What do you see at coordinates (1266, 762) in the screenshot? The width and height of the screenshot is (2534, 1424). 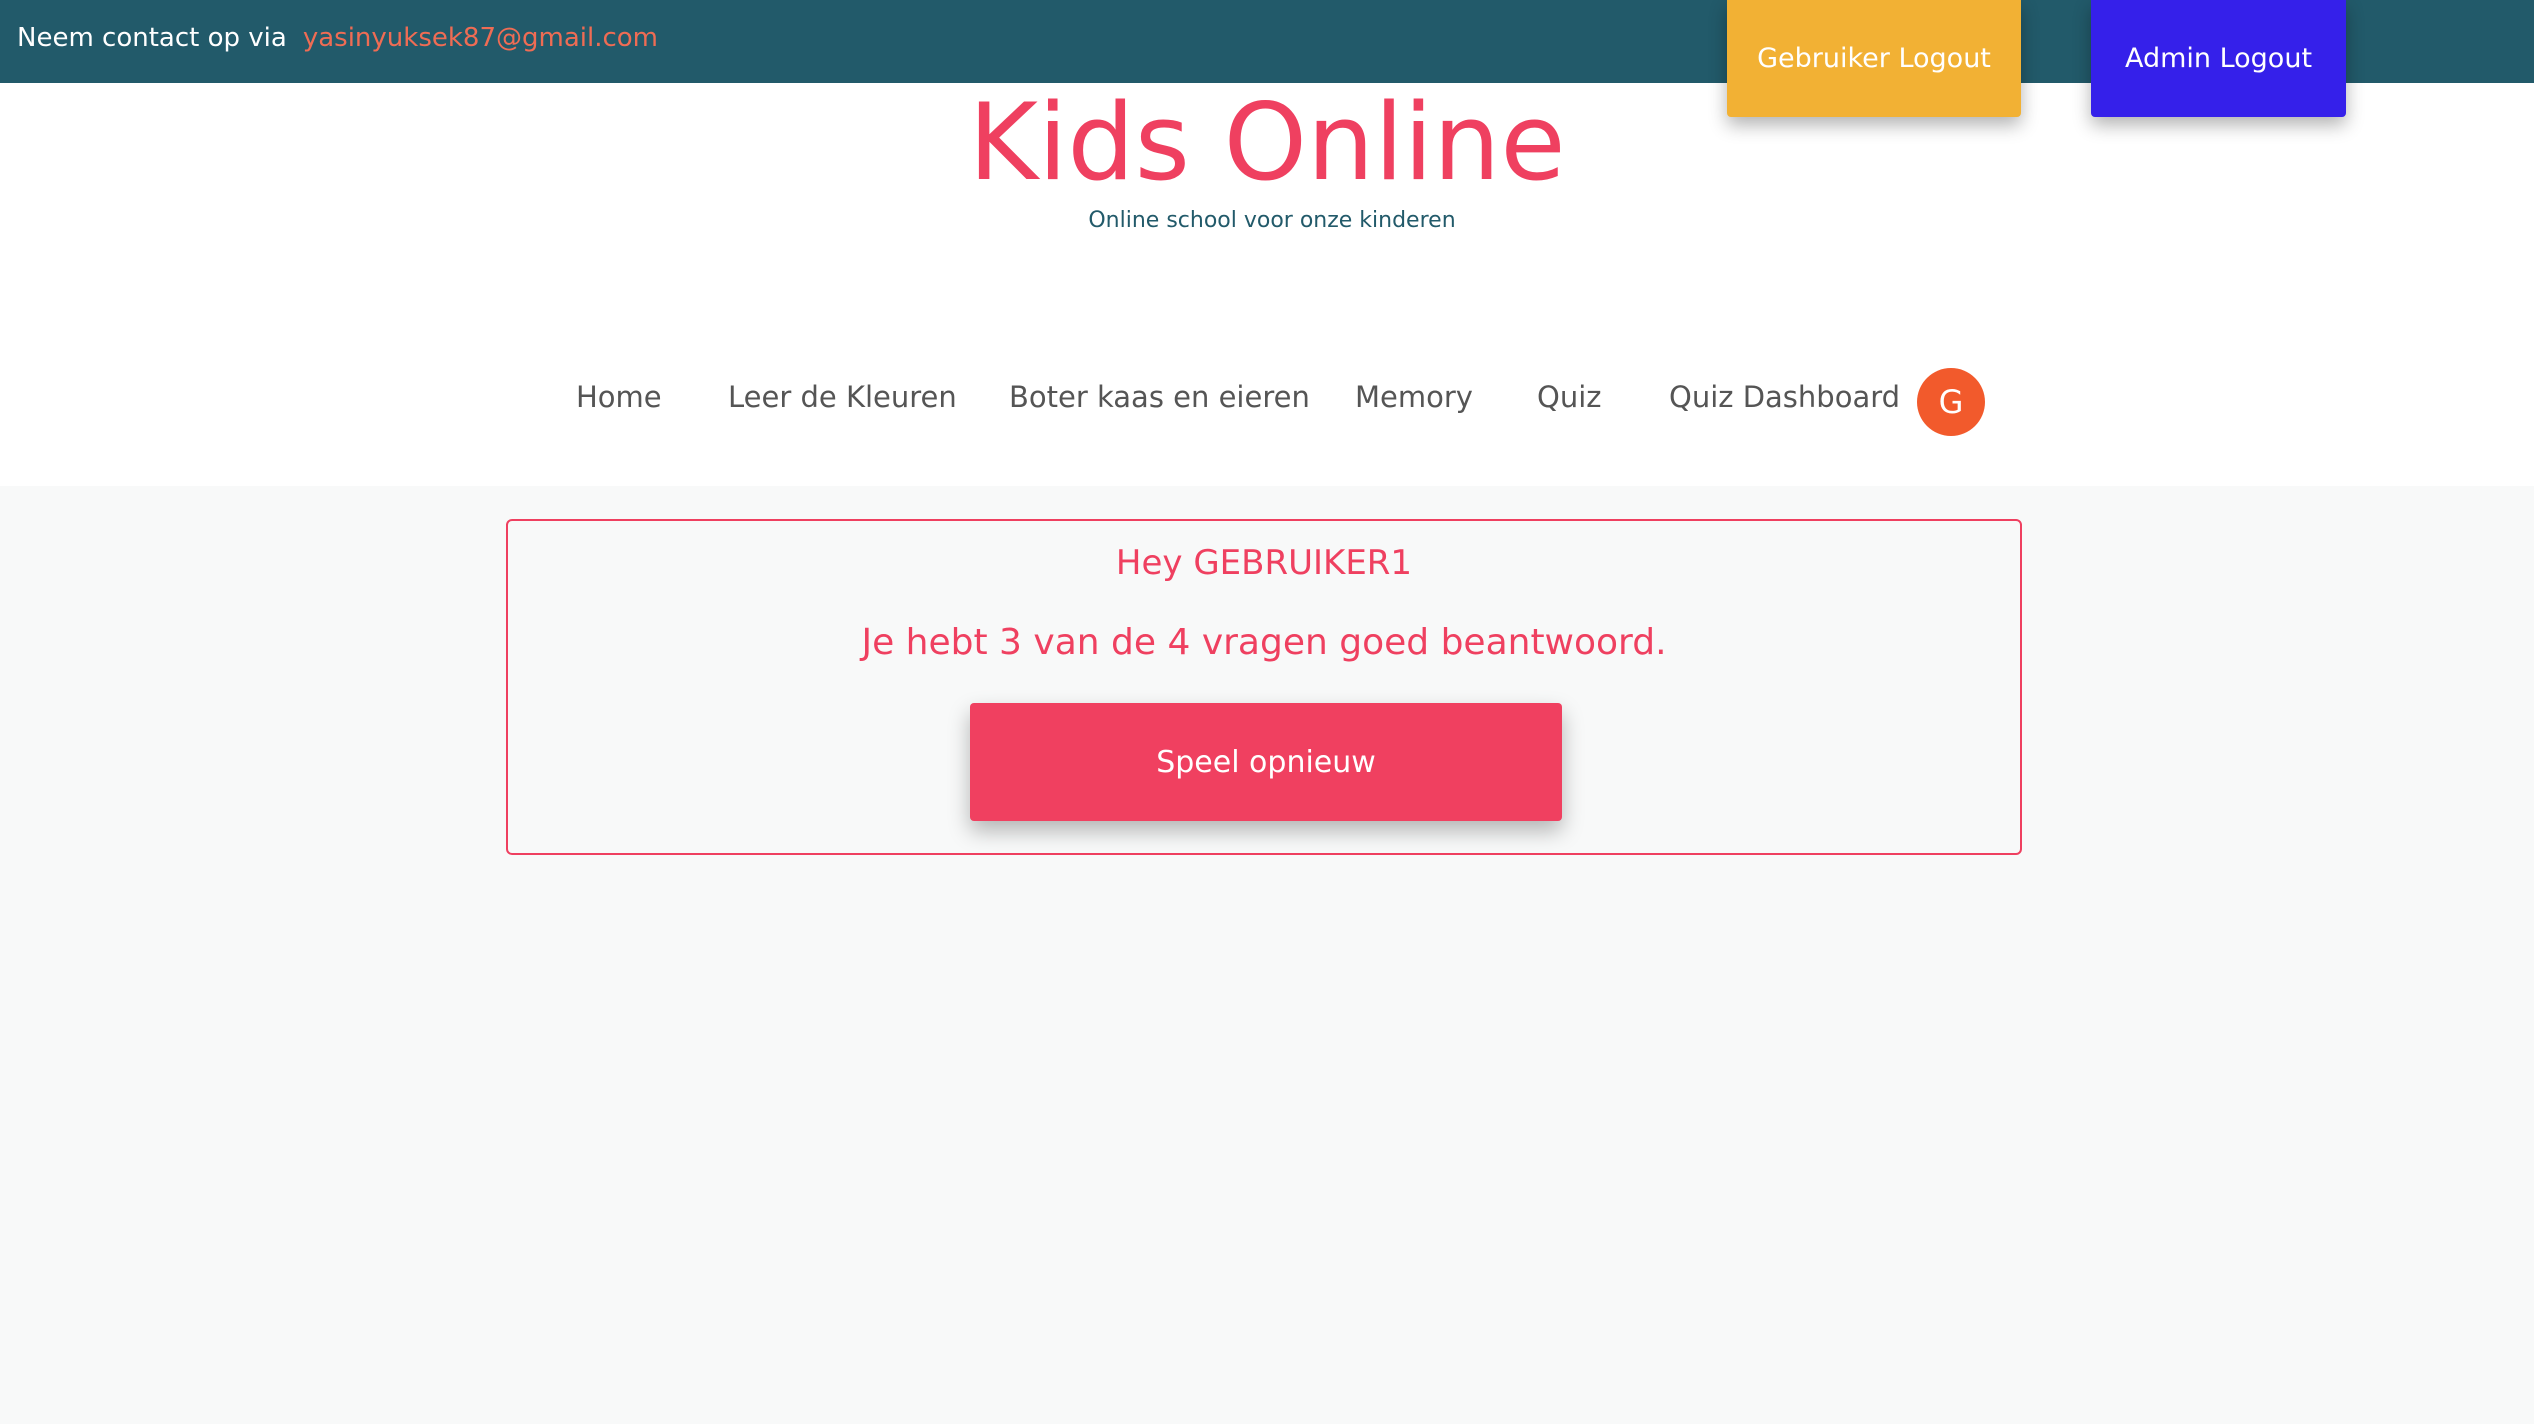 I see `play-again-button: Speel opnieuw` at bounding box center [1266, 762].